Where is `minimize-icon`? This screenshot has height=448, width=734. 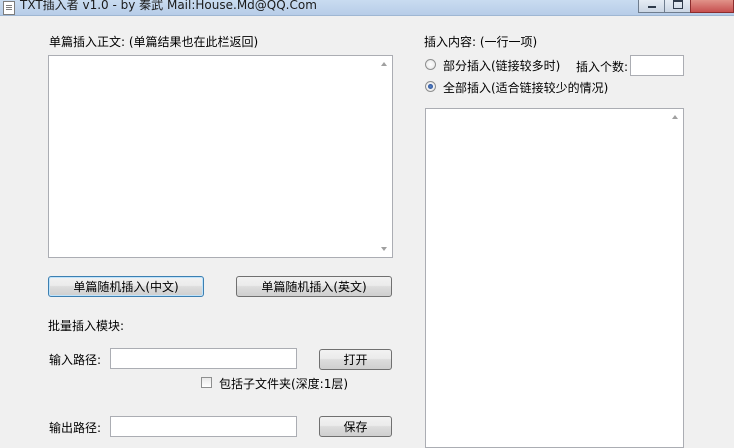
minimize-icon is located at coordinates (651, 7).